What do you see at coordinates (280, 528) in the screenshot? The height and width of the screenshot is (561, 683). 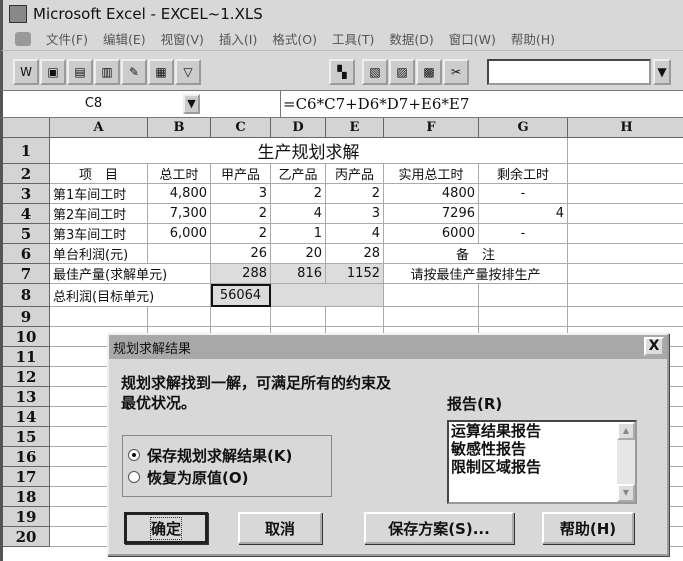 I see `cancel-button: 取消` at bounding box center [280, 528].